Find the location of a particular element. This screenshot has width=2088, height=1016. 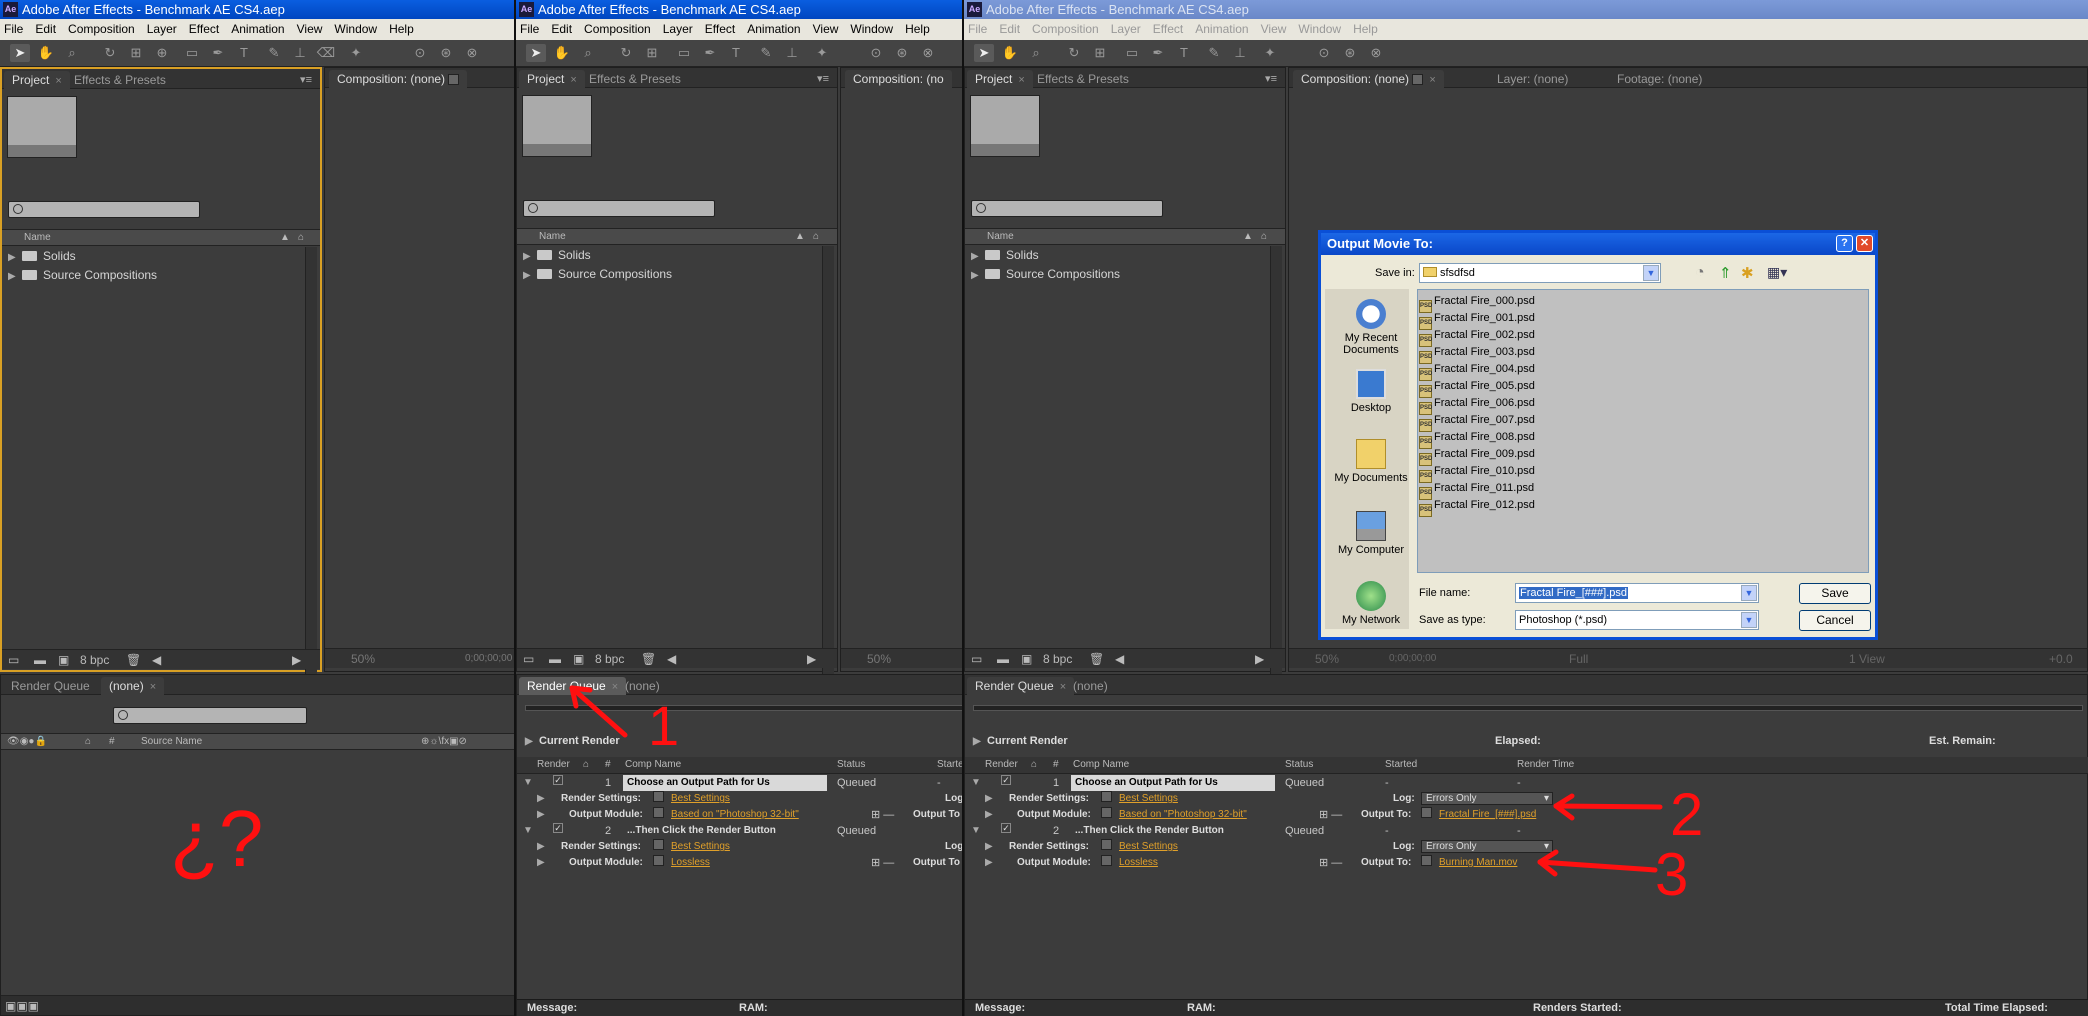

annotation-question-mark: ¿? is located at coordinates (216, 838).